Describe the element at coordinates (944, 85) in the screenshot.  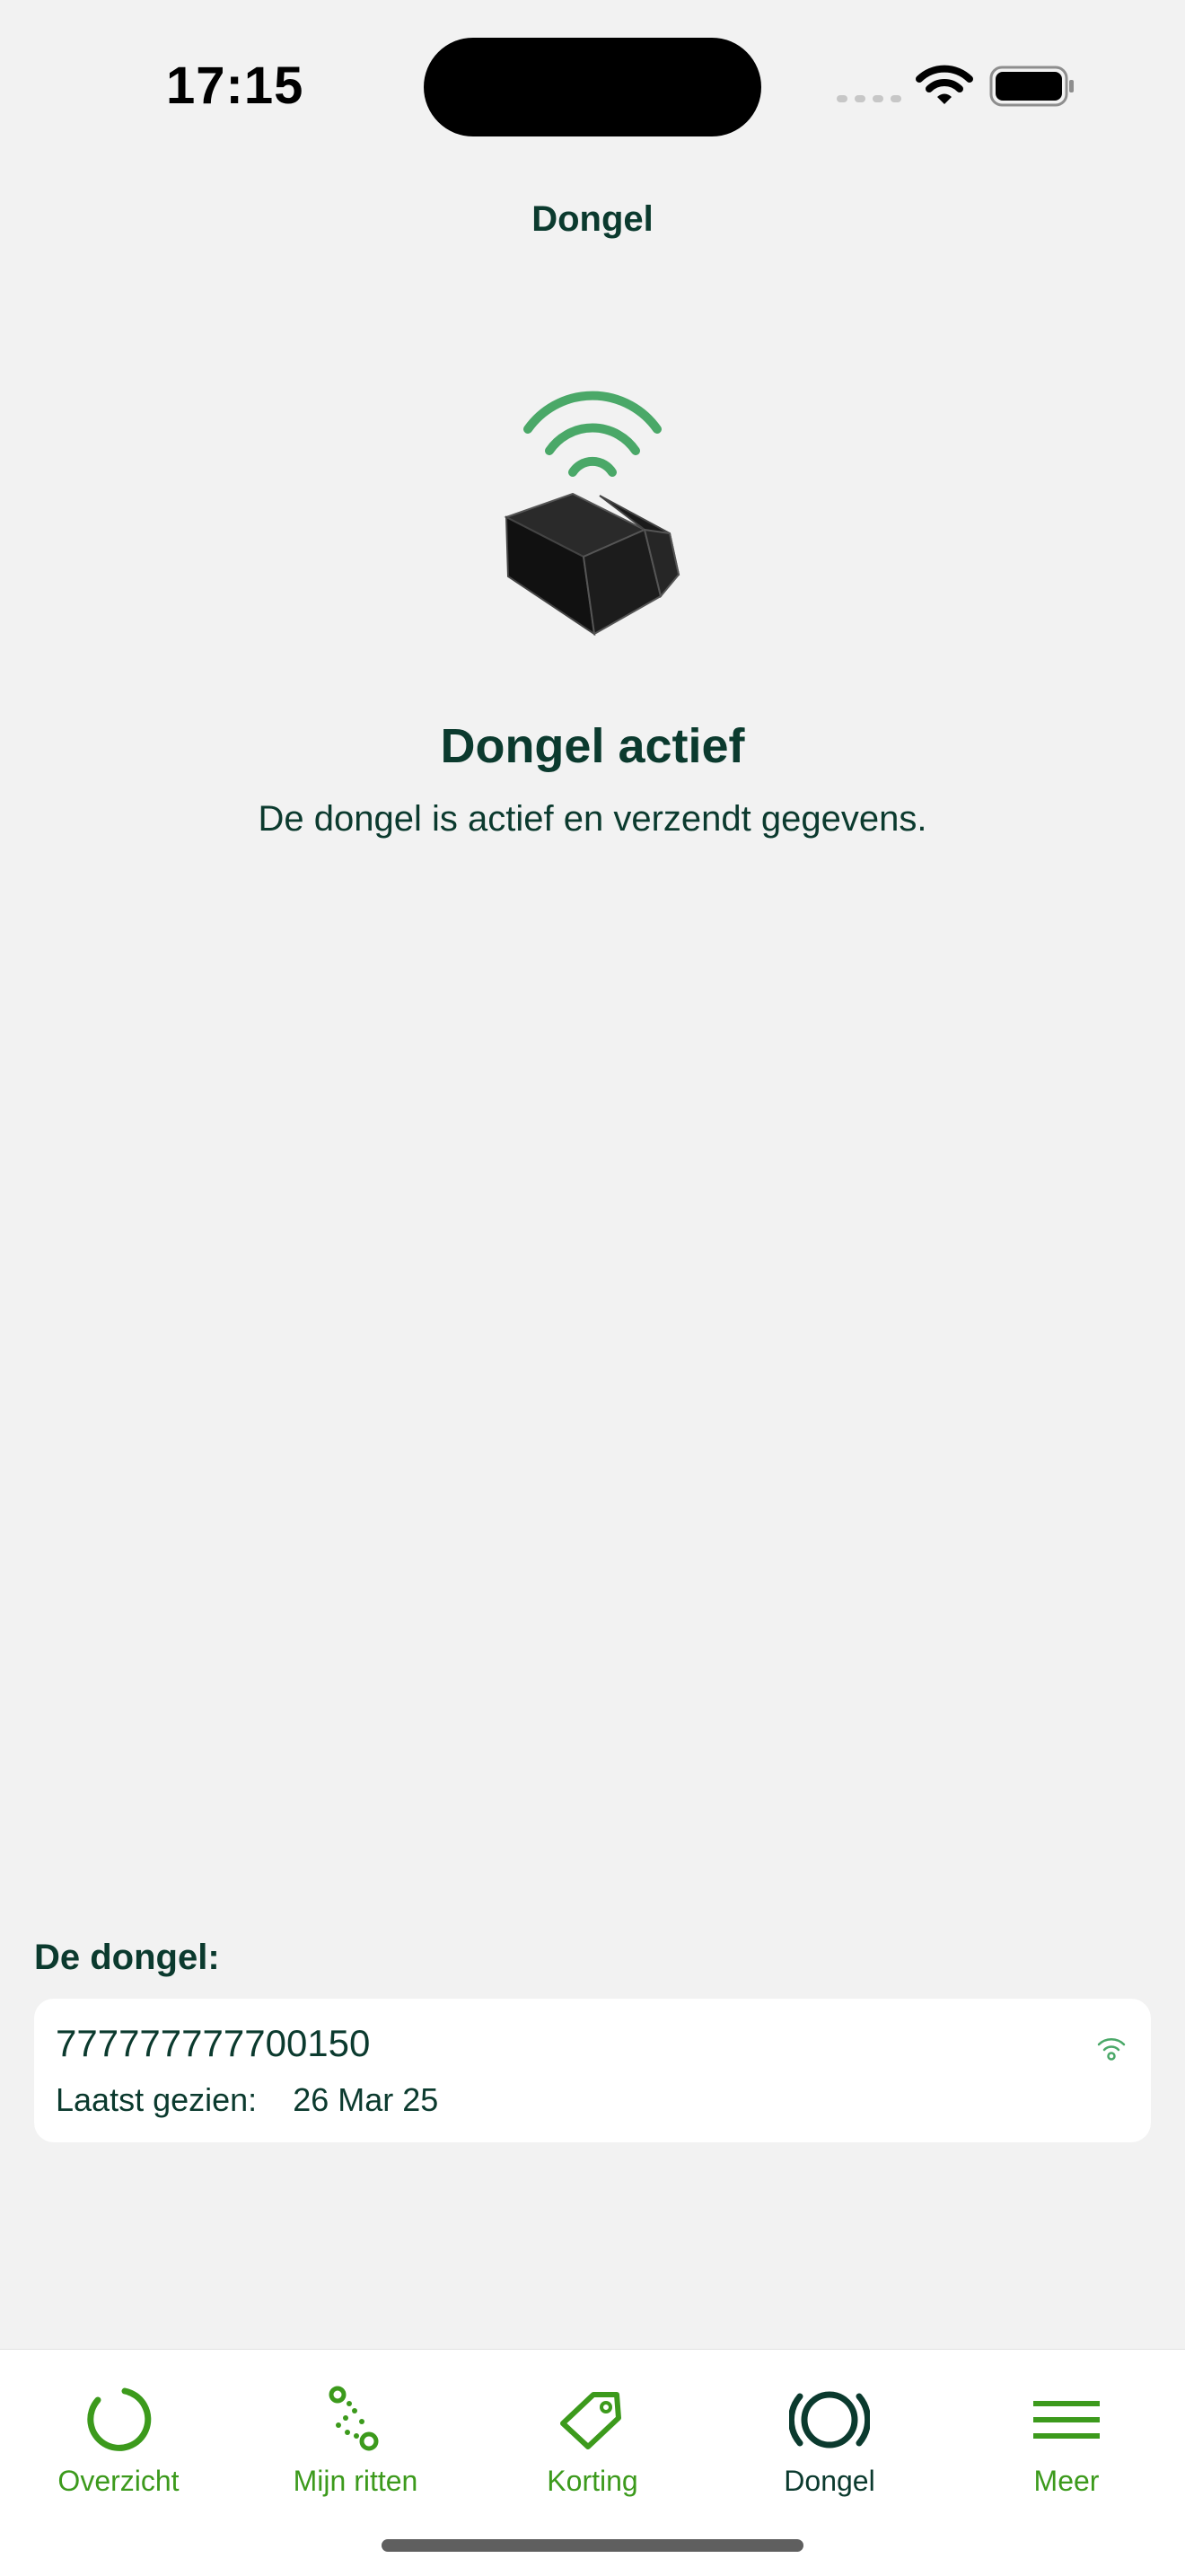
I see `wifi-icon` at that location.